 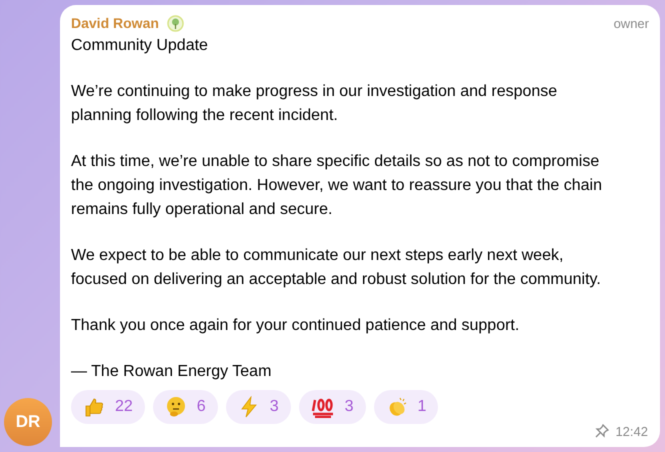 What do you see at coordinates (631, 23) in the screenshot?
I see `role-label: owner` at bounding box center [631, 23].